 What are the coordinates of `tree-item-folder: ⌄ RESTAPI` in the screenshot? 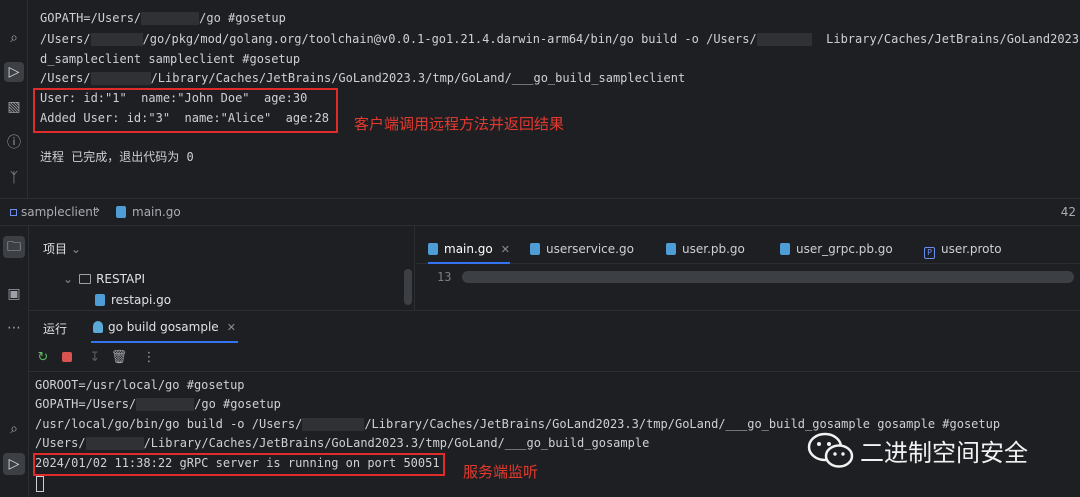 It's located at (104, 279).